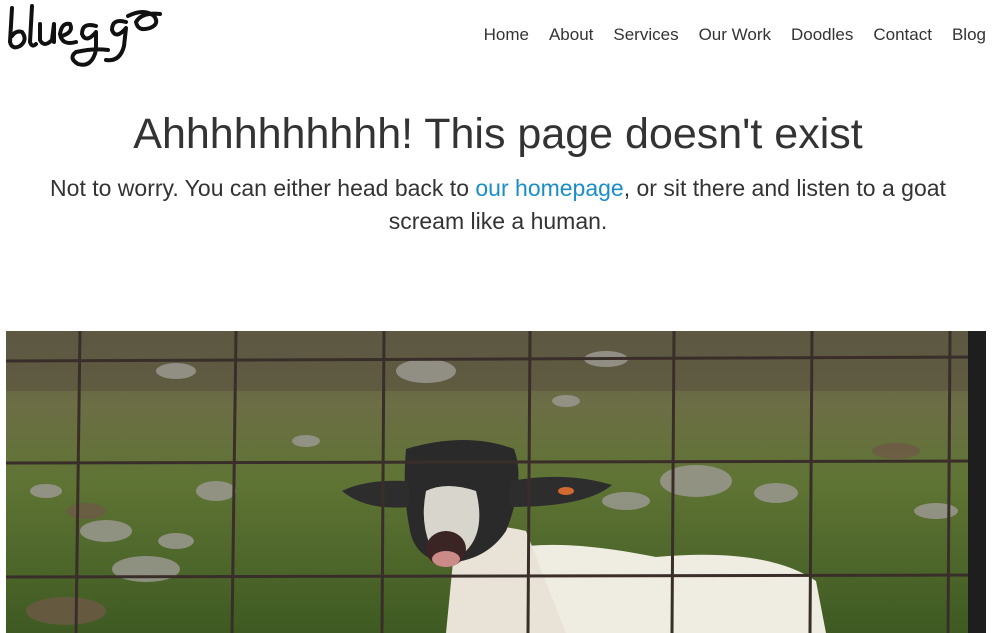 Image resolution: width=996 pixels, height=633 pixels. What do you see at coordinates (506, 35) in the screenshot?
I see `nav-home: Home` at bounding box center [506, 35].